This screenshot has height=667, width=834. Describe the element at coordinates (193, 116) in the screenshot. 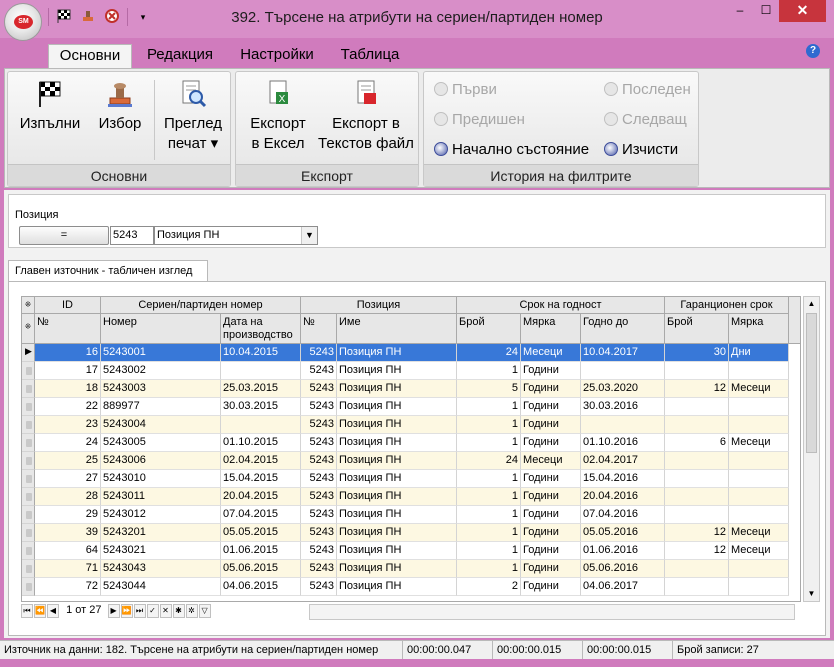

I see `print-preview-button: Преглед печат ▾` at that location.